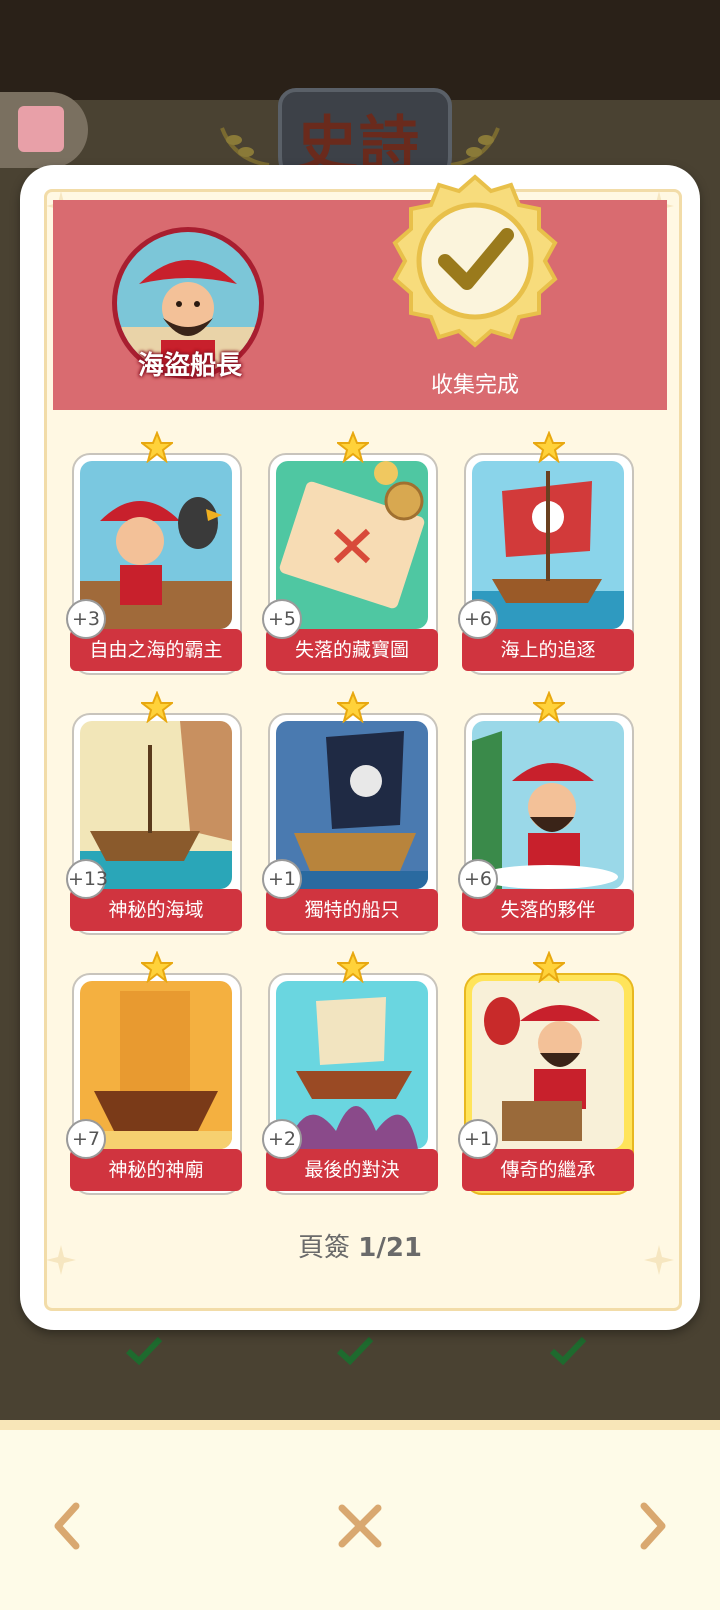  What do you see at coordinates (323, 1248) in the screenshot?
I see `page-label: 頁簽` at bounding box center [323, 1248].